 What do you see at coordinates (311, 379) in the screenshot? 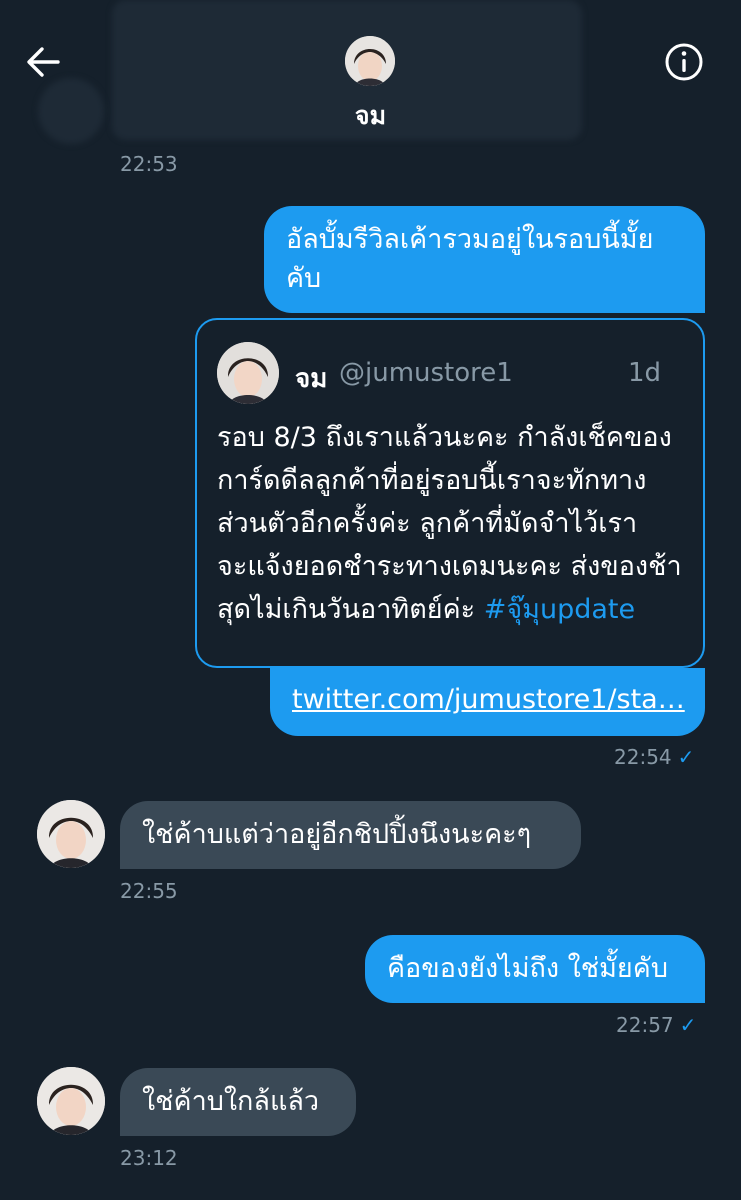
I see `quoted-tweet-author-name: จม` at bounding box center [311, 379].